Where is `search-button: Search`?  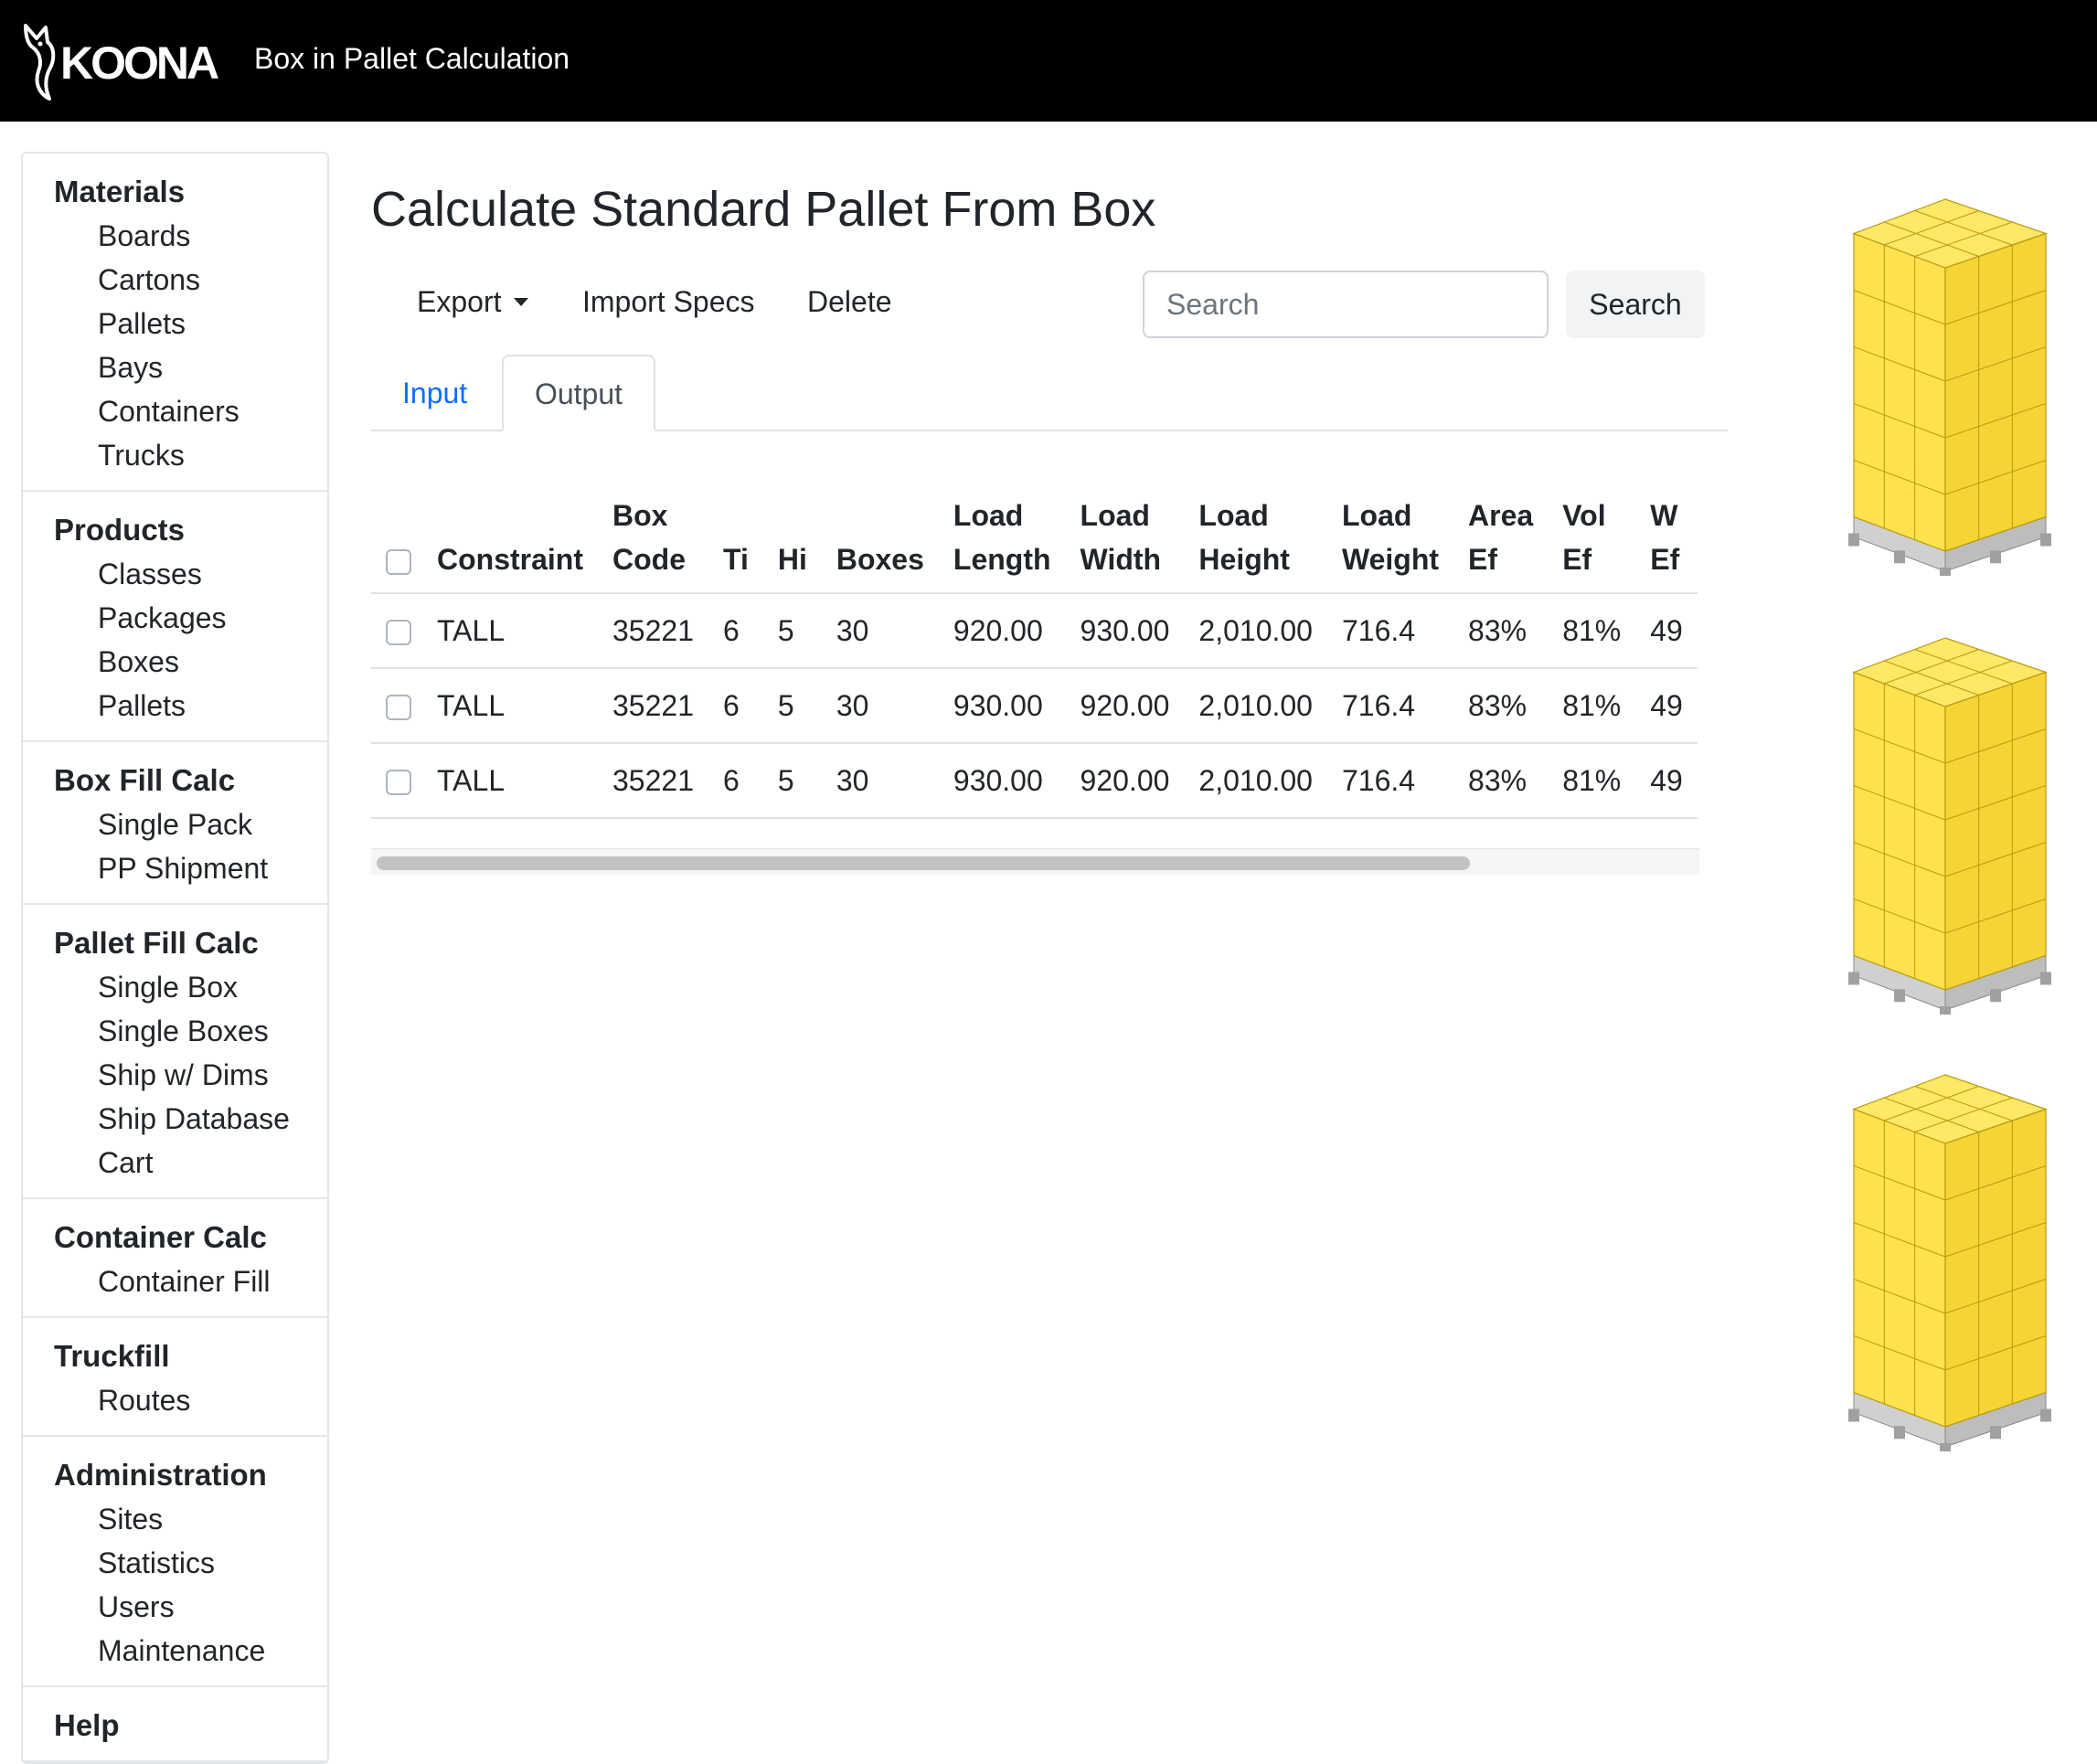
search-button: Search is located at coordinates (1635, 304).